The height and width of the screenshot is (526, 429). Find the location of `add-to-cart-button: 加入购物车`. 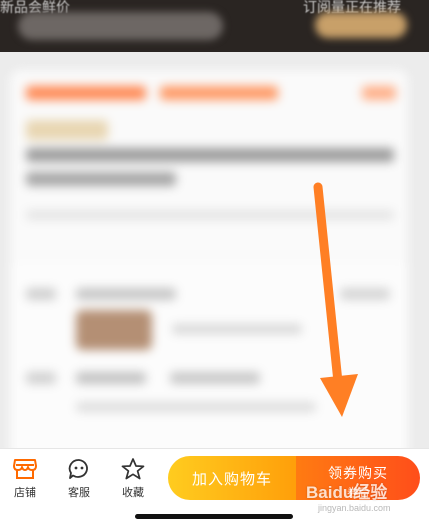

add-to-cart-button: 加入购物车 is located at coordinates (232, 478).